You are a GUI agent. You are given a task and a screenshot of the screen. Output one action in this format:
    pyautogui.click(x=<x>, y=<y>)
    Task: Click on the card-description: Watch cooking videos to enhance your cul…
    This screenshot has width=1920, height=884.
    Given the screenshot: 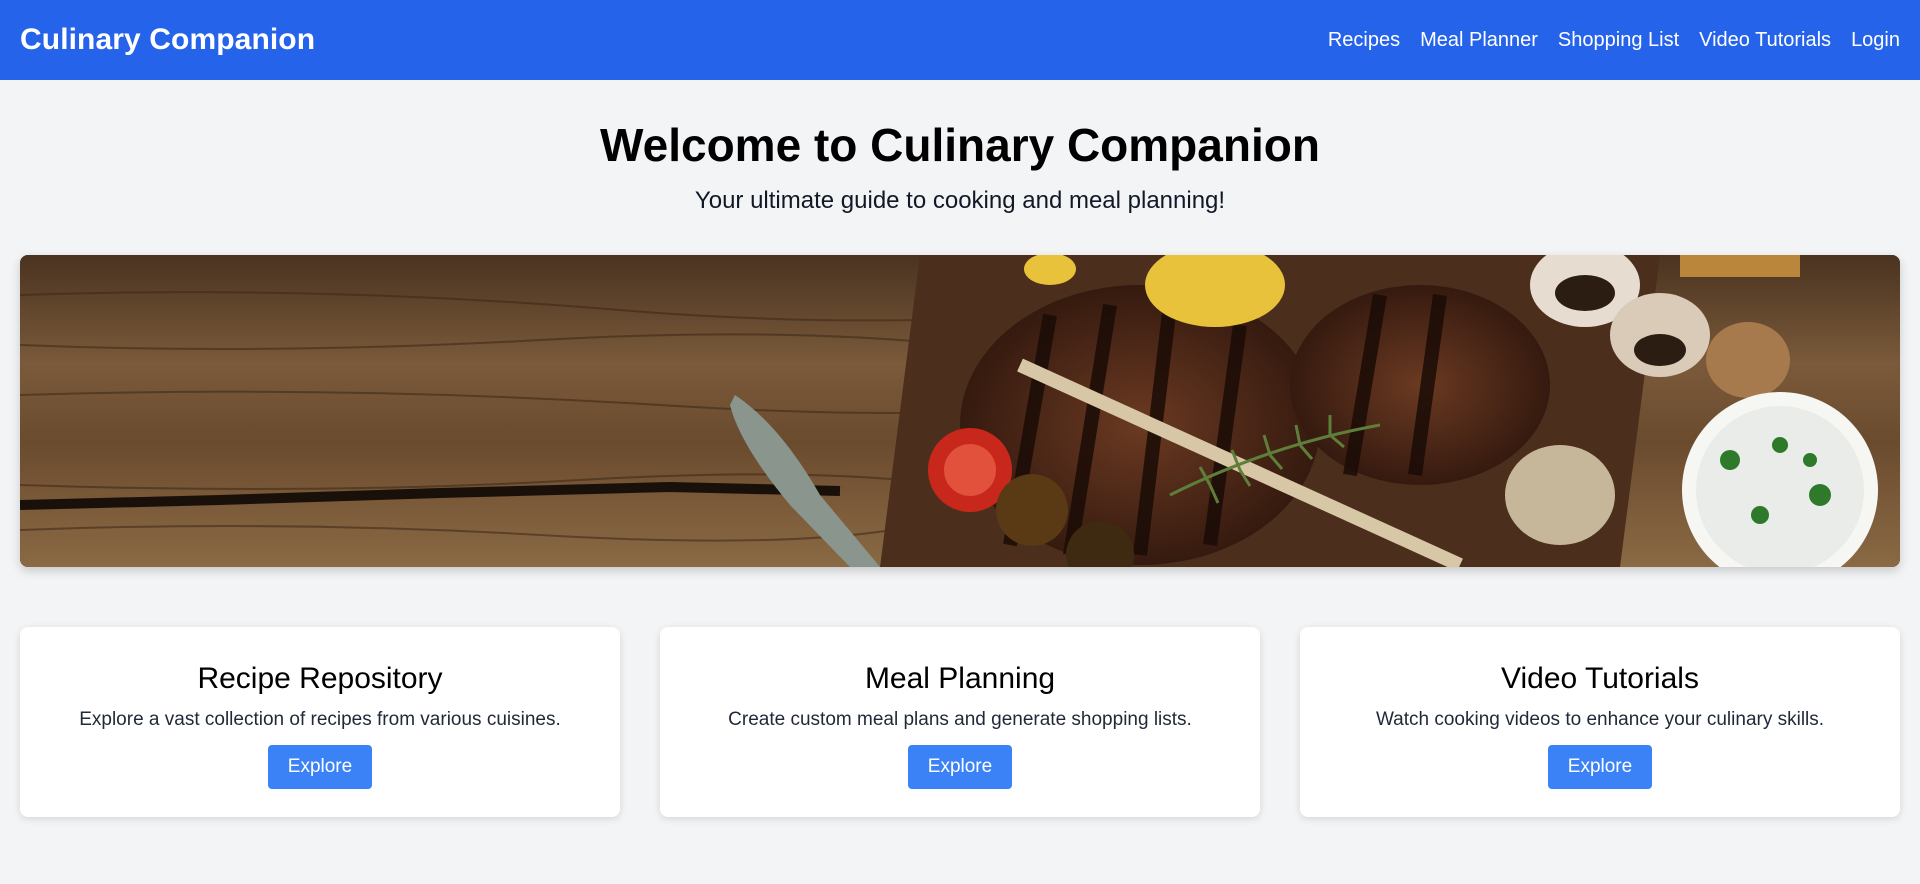 What is the action you would take?
    pyautogui.click(x=1600, y=720)
    